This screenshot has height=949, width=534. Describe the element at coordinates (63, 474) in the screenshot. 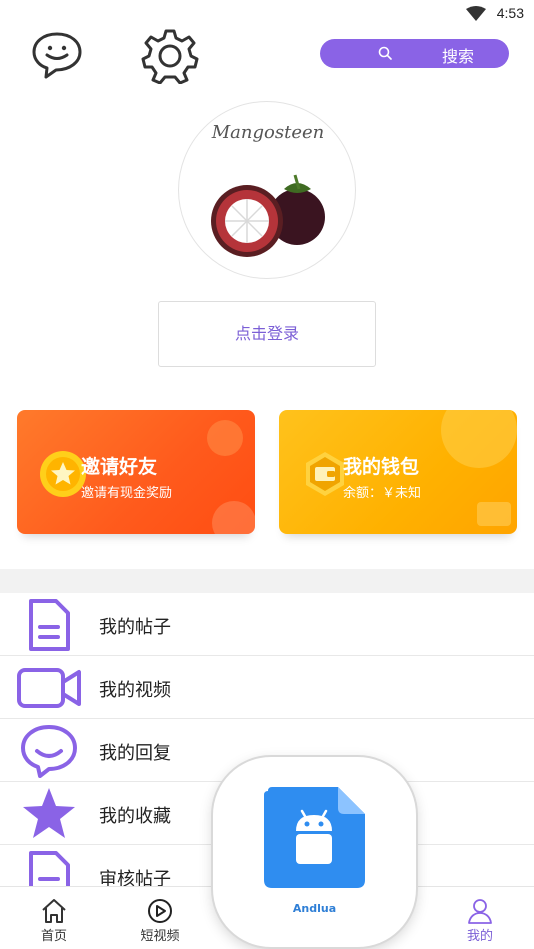

I see `star-coin-icon` at that location.